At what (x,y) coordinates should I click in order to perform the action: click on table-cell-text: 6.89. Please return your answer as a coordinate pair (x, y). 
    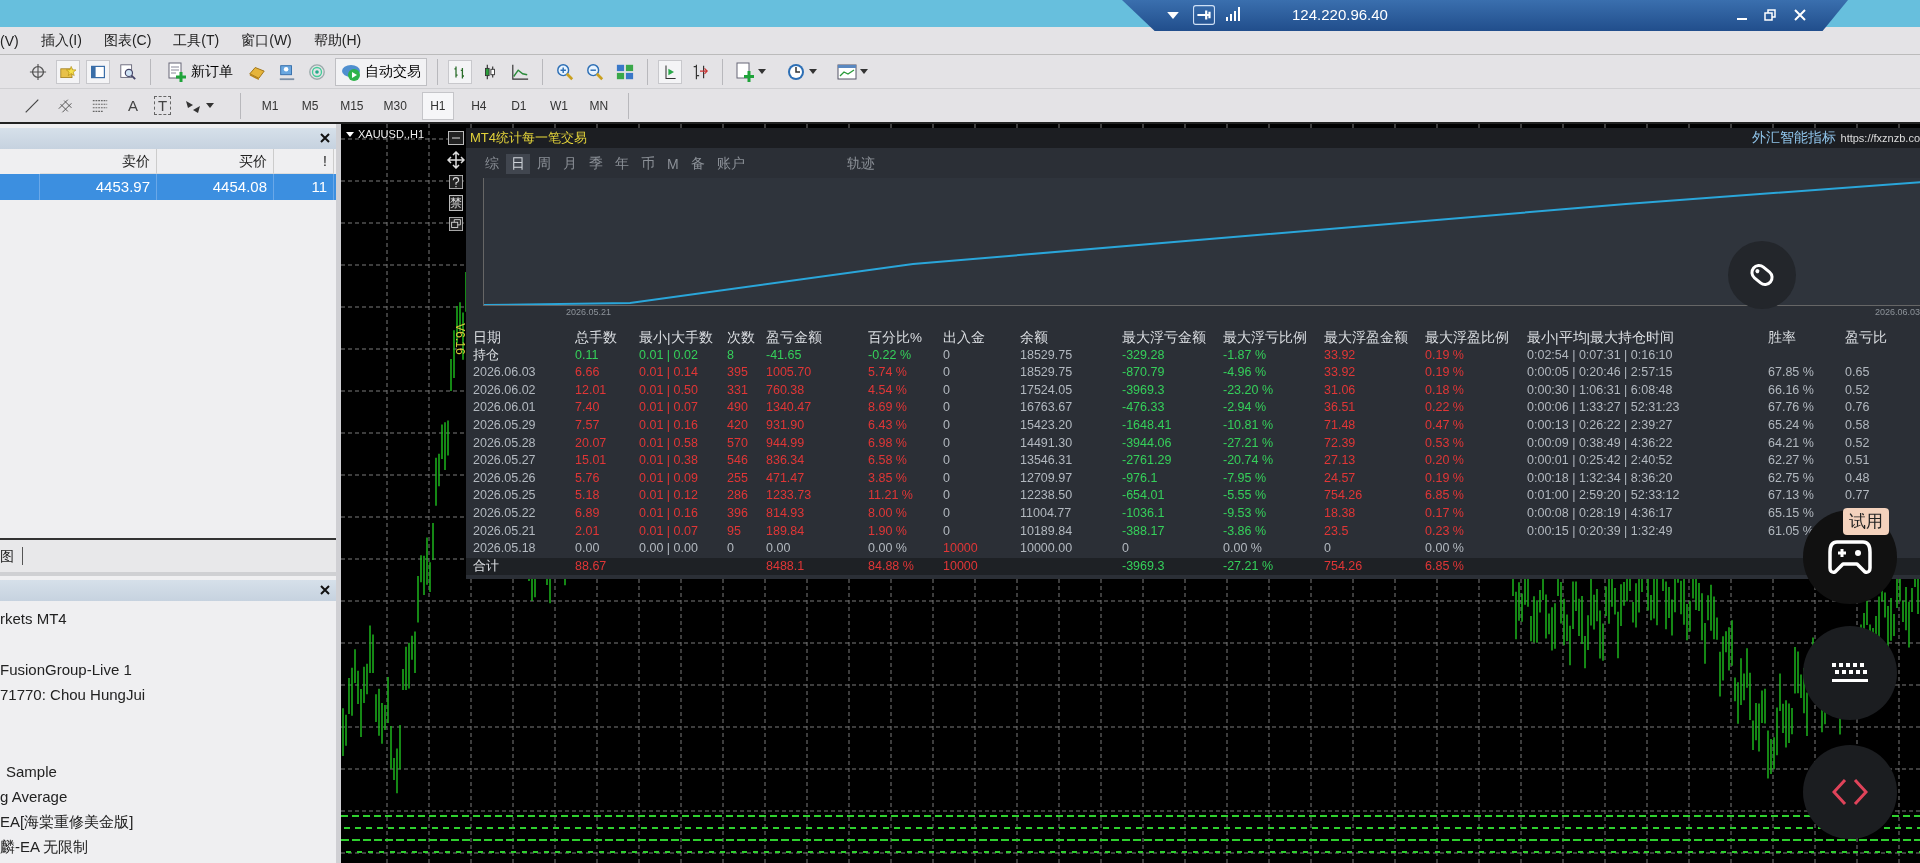
    Looking at the image, I should click on (588, 513).